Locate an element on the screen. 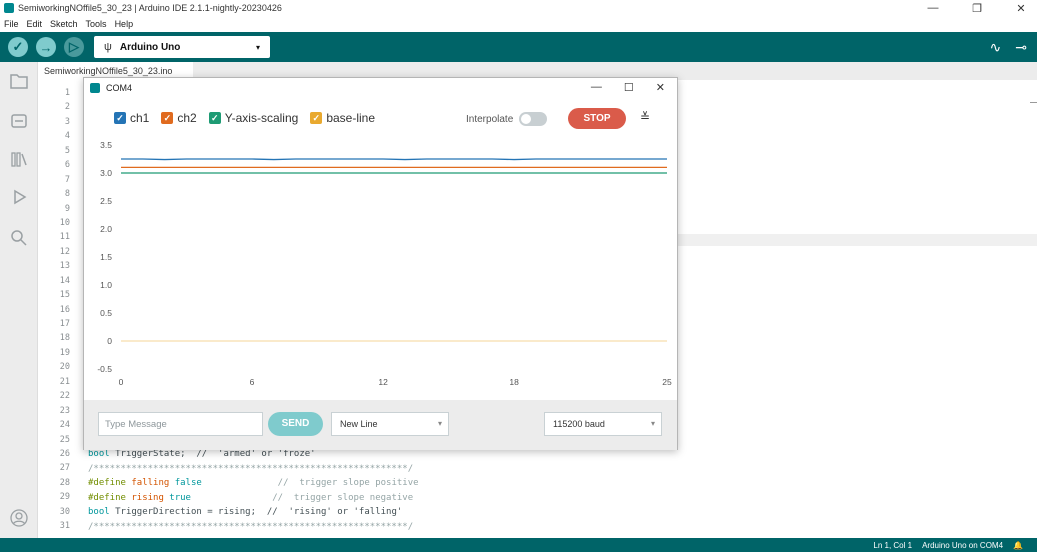 This screenshot has width=1037, height=552. series-line-ch1 is located at coordinates (394, 159).